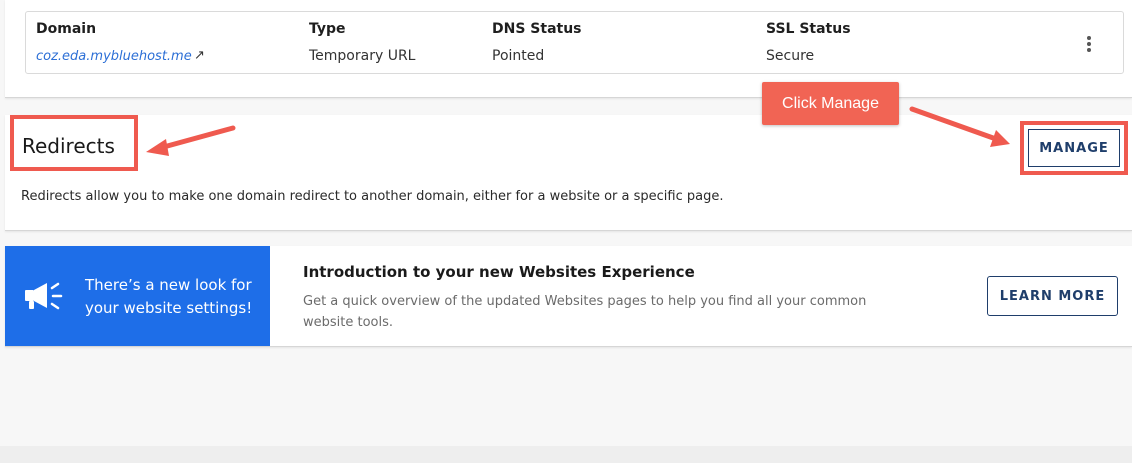 This screenshot has height=463, width=1132. What do you see at coordinates (518, 56) in the screenshot?
I see `dns-status-value: Pointed` at bounding box center [518, 56].